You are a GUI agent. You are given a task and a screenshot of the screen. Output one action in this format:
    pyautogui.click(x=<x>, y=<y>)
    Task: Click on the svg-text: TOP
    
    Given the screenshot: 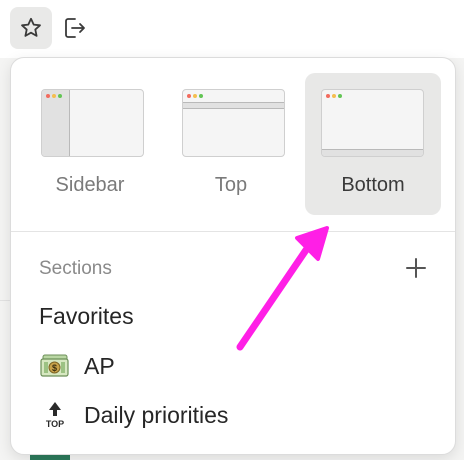 What is the action you would take?
    pyautogui.click(x=55, y=424)
    